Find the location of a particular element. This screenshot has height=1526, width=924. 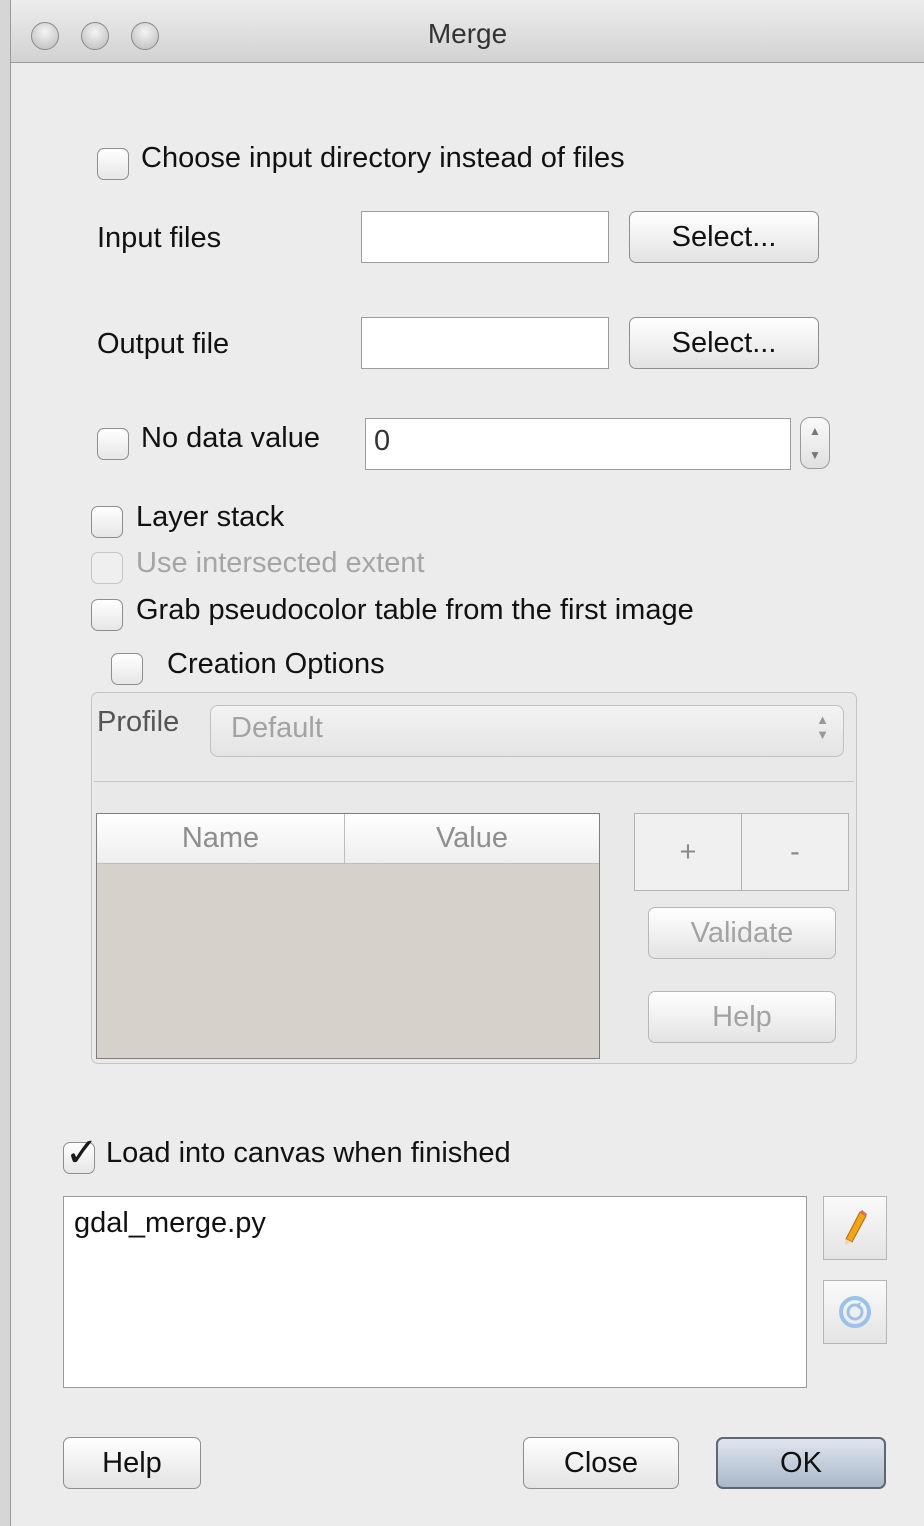

input-files-field is located at coordinates (485, 237).